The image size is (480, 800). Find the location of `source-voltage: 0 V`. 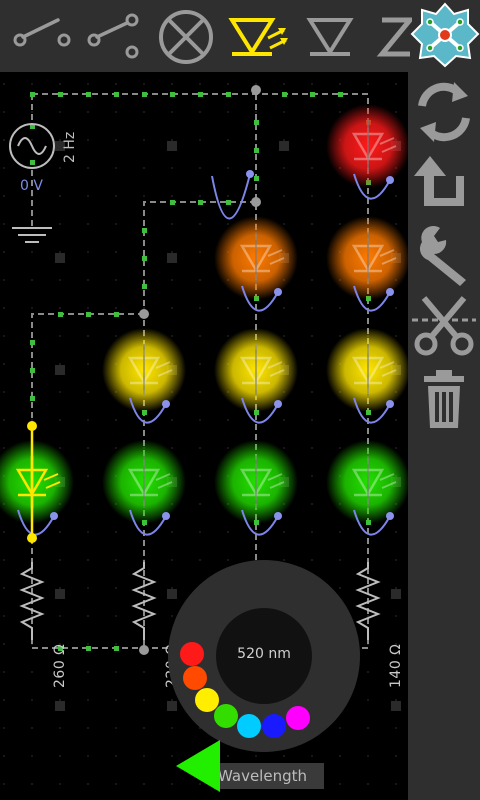

source-voltage: 0 V is located at coordinates (31, 186).